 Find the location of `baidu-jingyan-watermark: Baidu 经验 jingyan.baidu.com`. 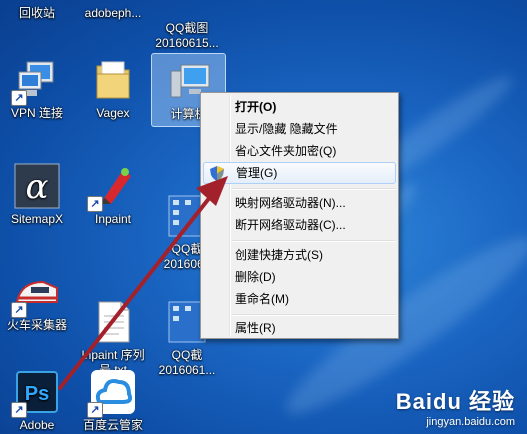

baidu-jingyan-watermark: Baidu 经验 jingyan.baidu.com is located at coordinates (455, 406).